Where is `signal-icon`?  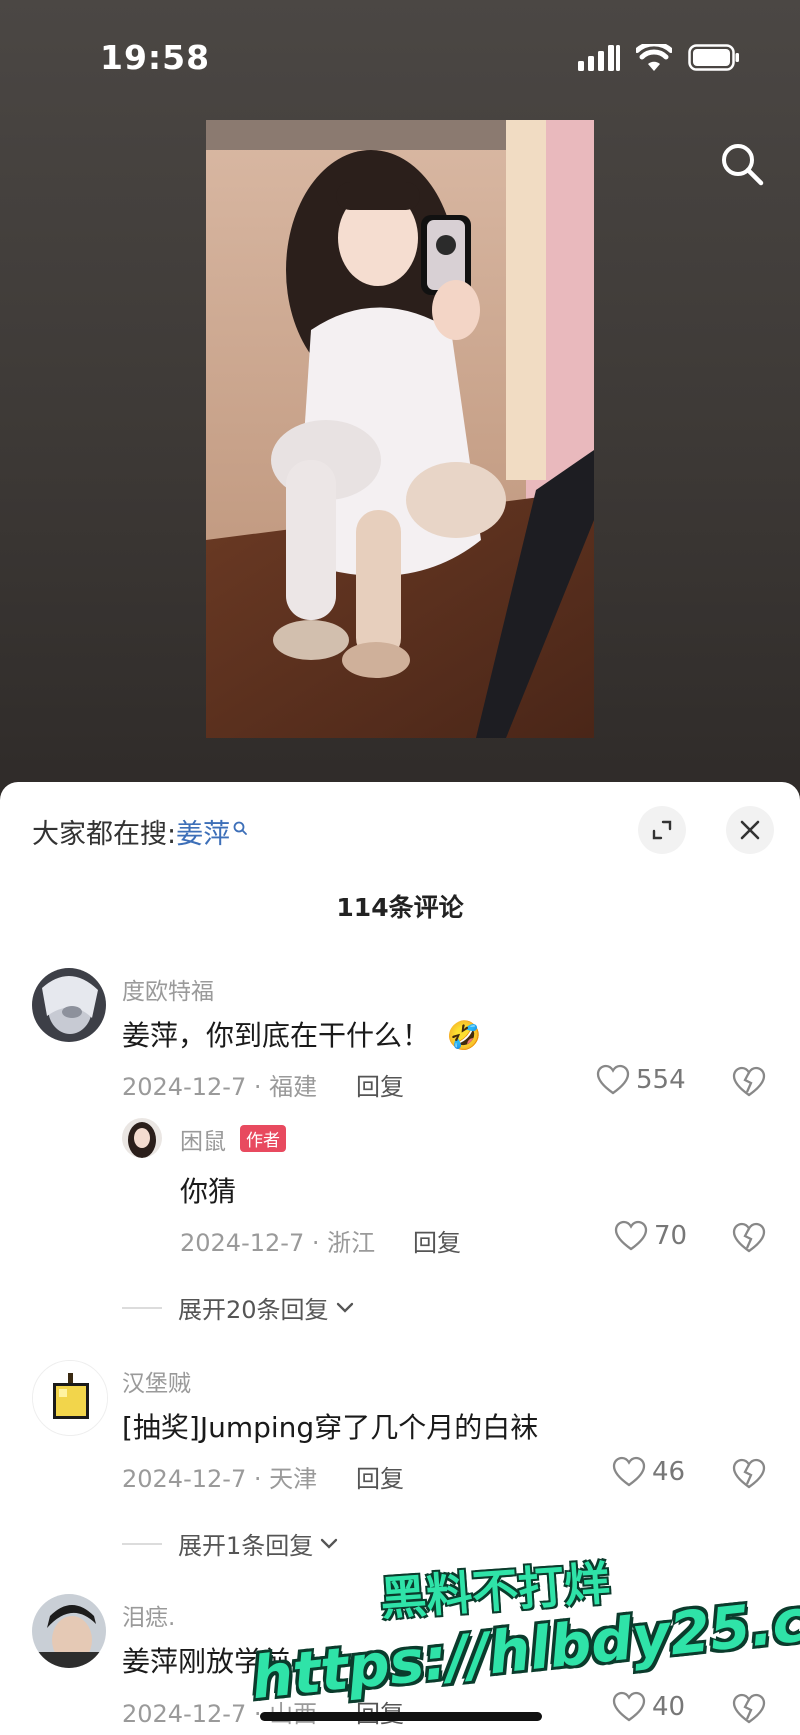
signal-icon is located at coordinates (599, 57).